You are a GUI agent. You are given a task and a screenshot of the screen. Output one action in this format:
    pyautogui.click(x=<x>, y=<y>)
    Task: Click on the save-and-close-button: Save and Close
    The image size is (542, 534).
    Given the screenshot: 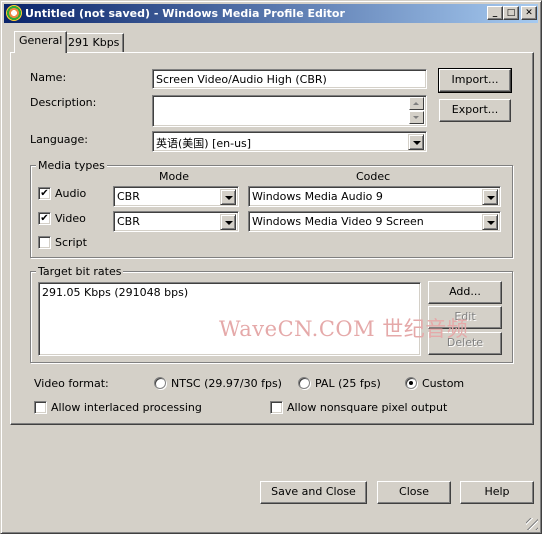 What is the action you would take?
    pyautogui.click(x=313, y=492)
    